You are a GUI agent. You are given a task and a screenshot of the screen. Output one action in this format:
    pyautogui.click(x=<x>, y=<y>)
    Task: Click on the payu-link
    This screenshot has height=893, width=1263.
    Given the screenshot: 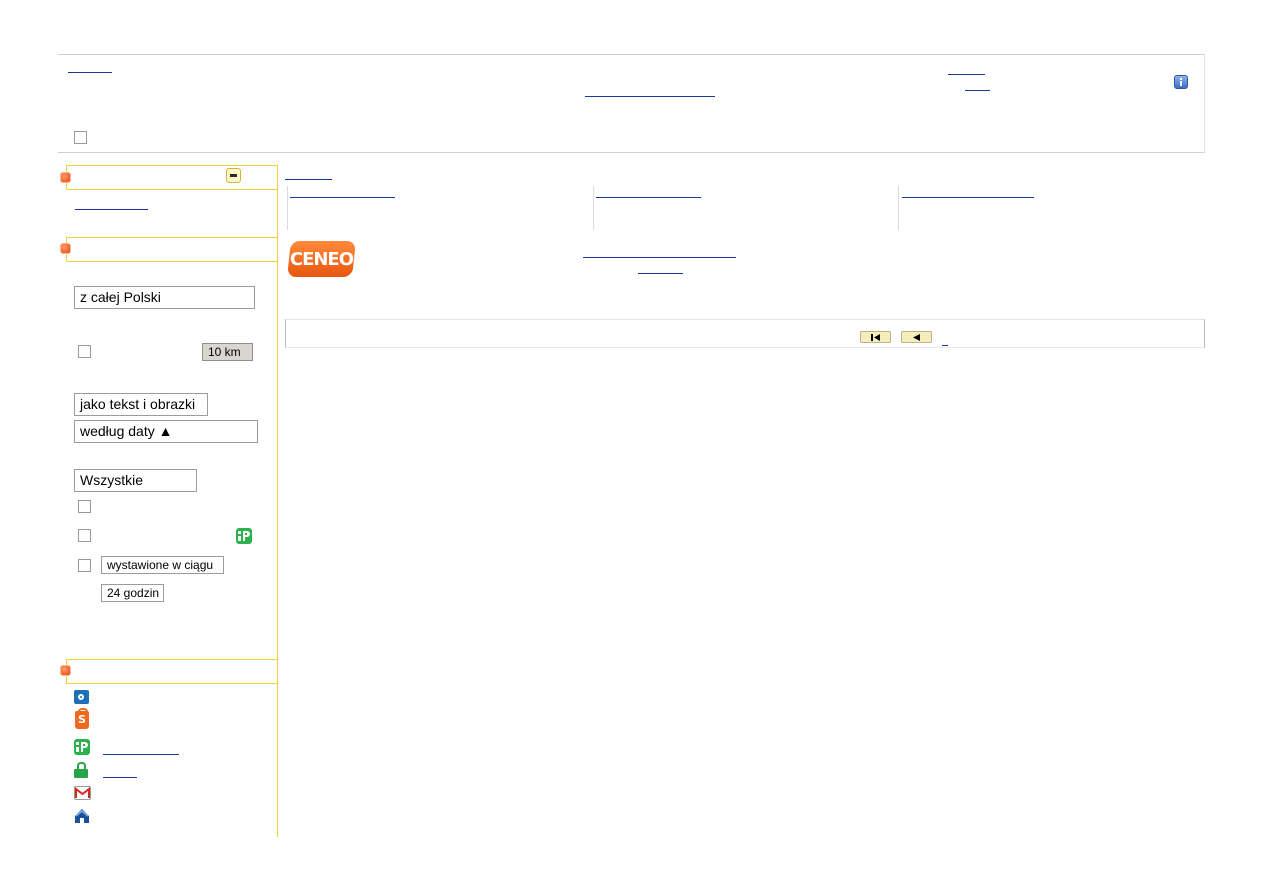 What is the action you would take?
    pyautogui.click(x=141, y=754)
    